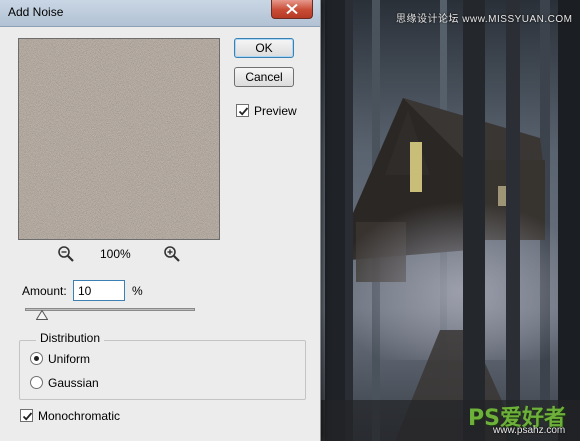 The height and width of the screenshot is (441, 580). I want to click on close-icon, so click(292, 9).